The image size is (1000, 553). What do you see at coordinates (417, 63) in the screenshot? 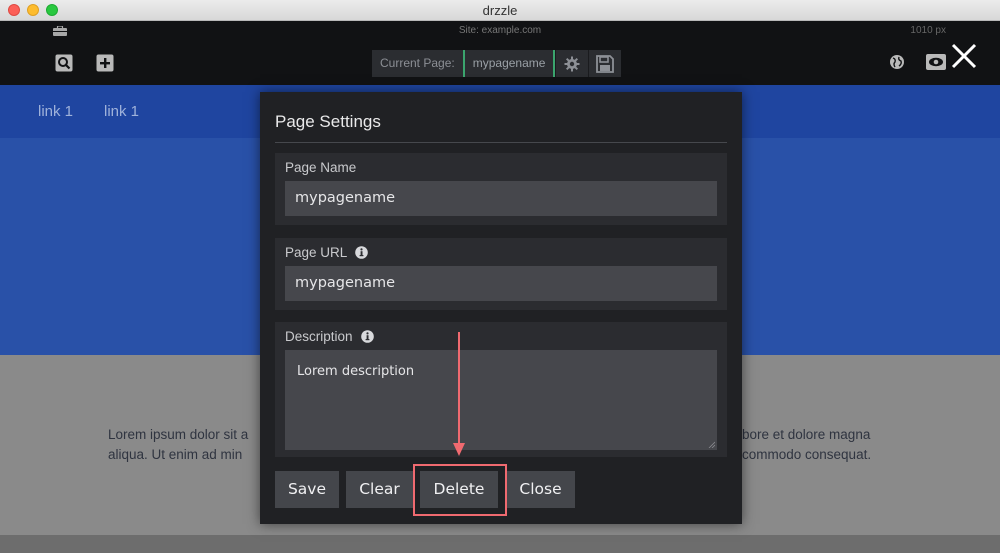
I see `current-page-label: Current Page:` at bounding box center [417, 63].